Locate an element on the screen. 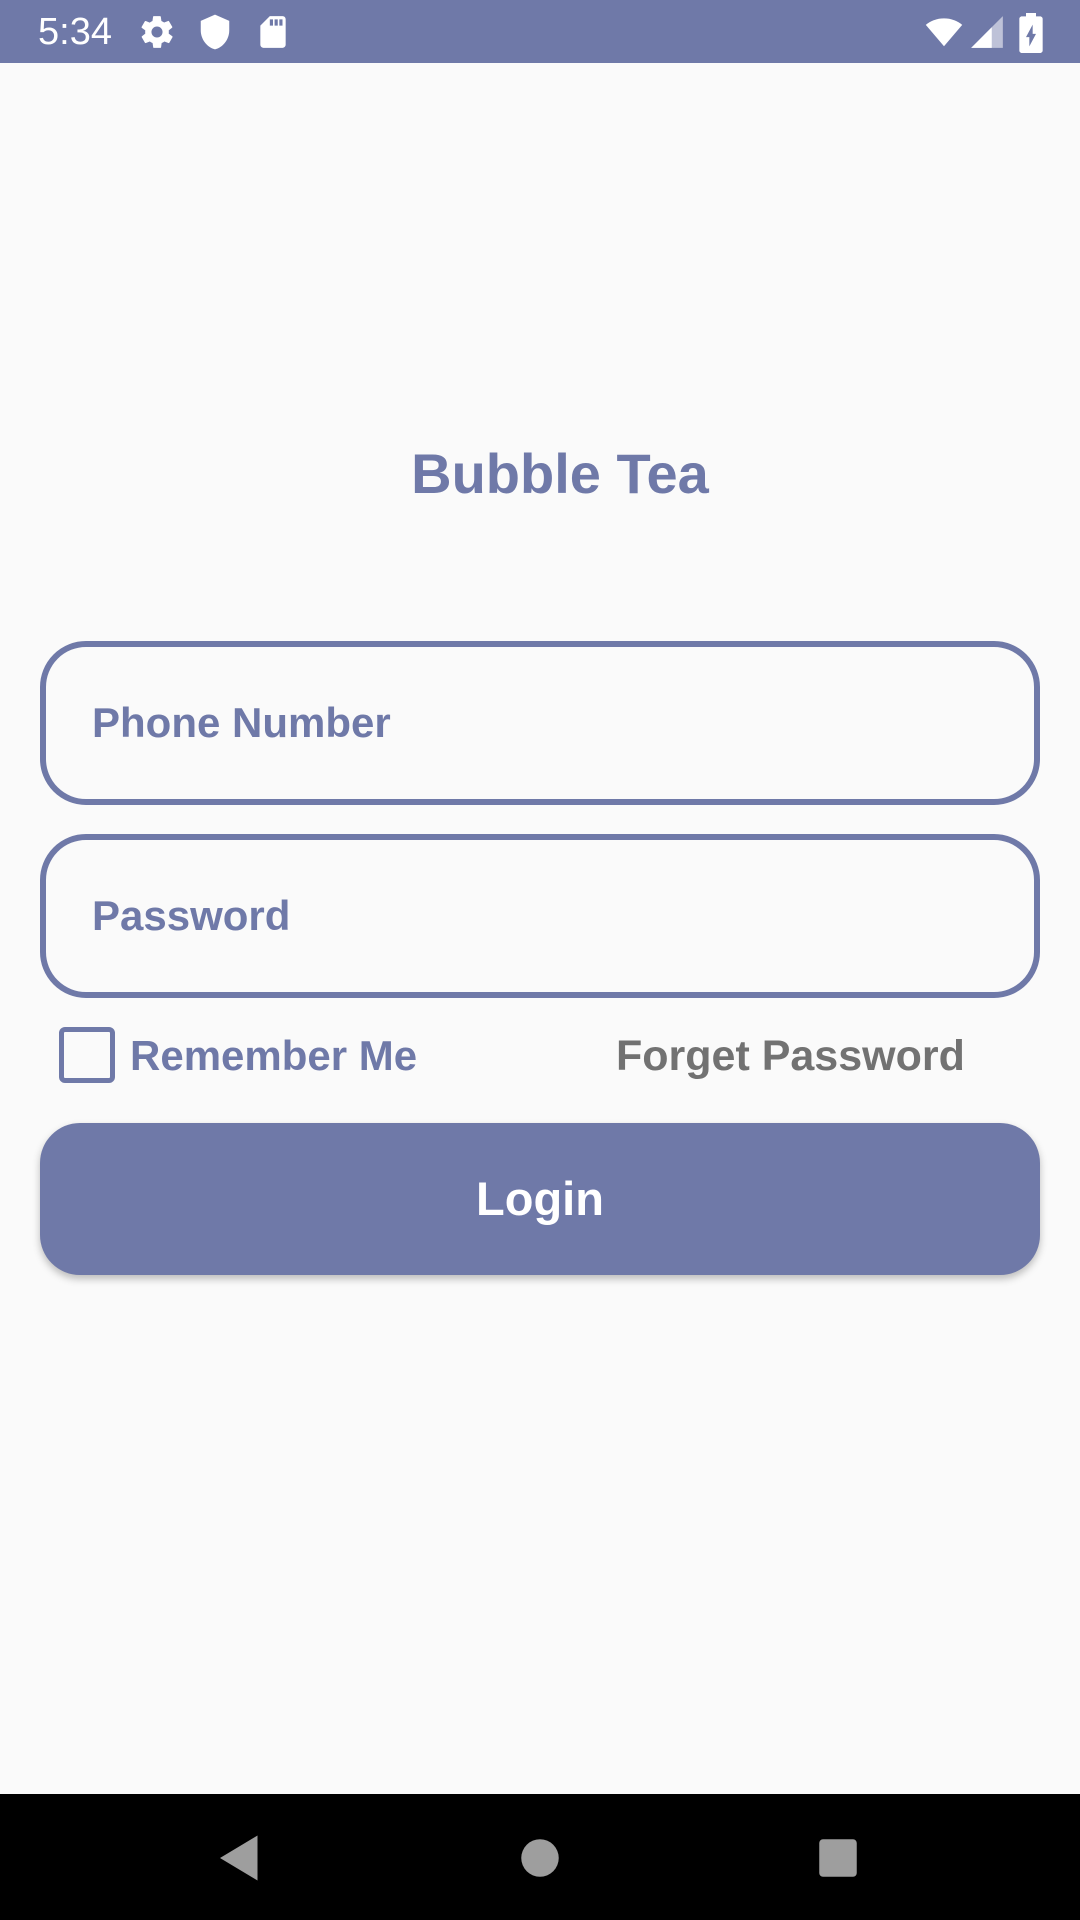  status-time: 5:34 is located at coordinates (75, 32).